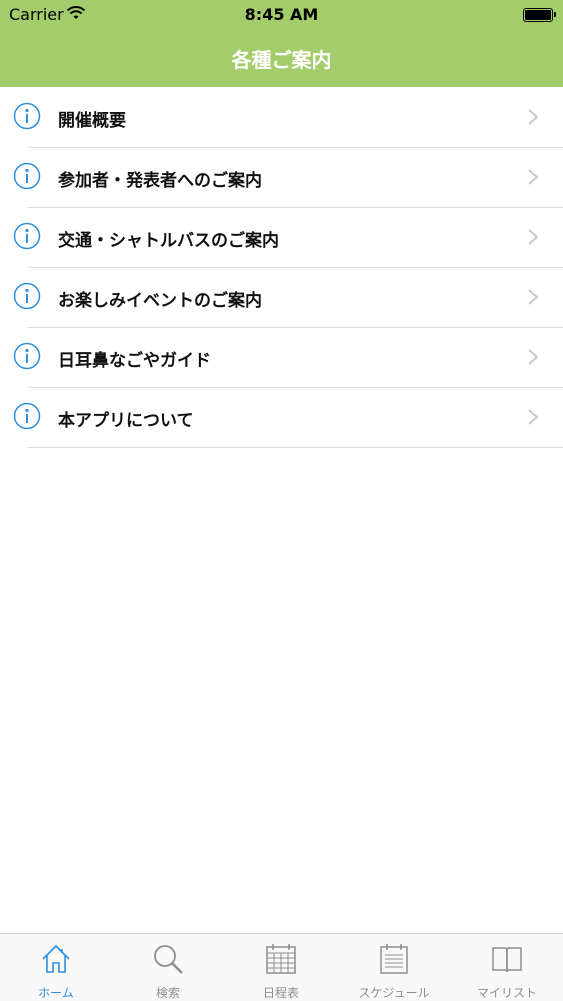  Describe the element at coordinates (288, 358) in the screenshot. I see `list-item-guide: 日耳鼻なごやガイド` at that location.